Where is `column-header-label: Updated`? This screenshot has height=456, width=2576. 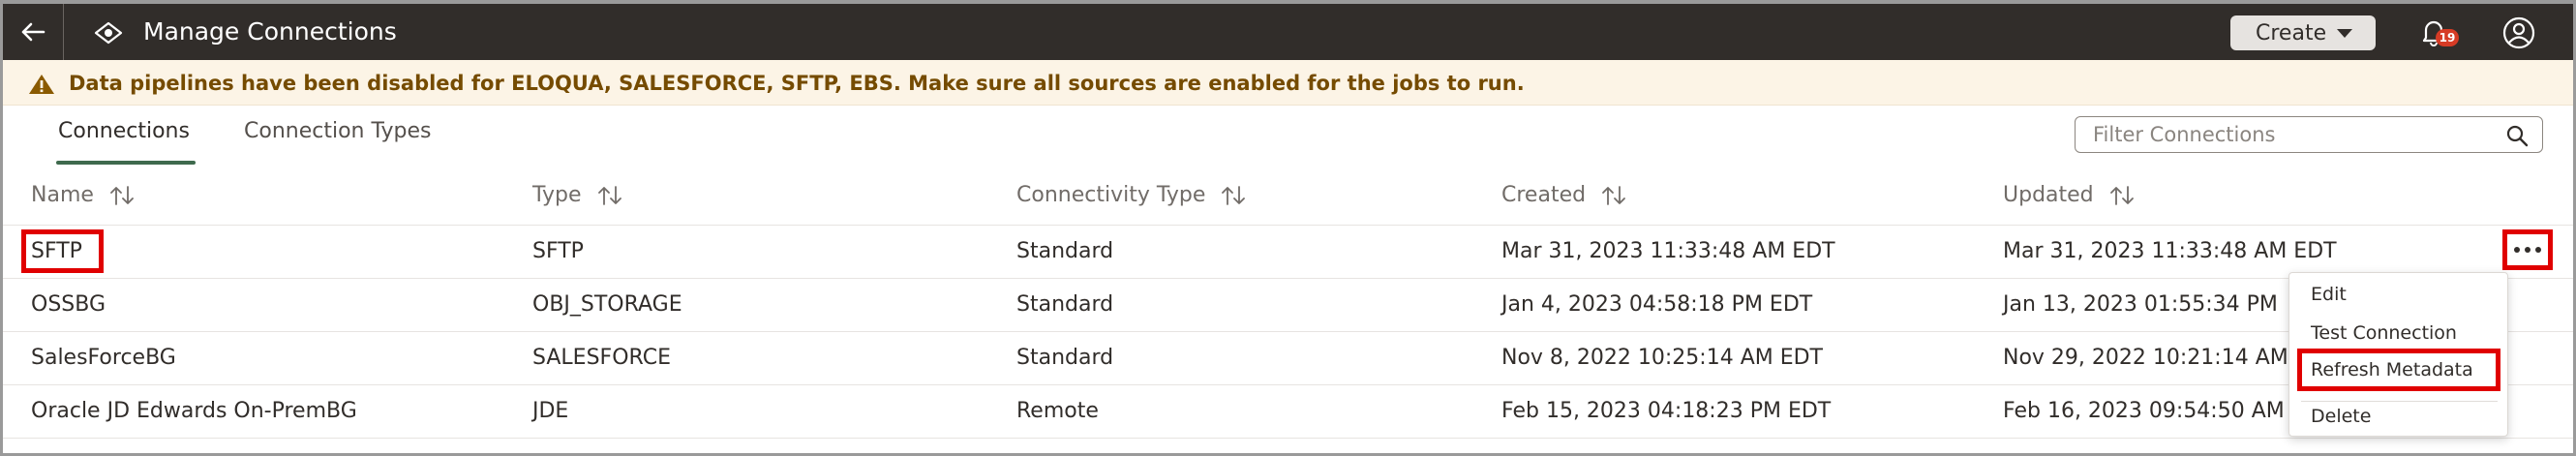
column-header-label: Updated is located at coordinates (2048, 195).